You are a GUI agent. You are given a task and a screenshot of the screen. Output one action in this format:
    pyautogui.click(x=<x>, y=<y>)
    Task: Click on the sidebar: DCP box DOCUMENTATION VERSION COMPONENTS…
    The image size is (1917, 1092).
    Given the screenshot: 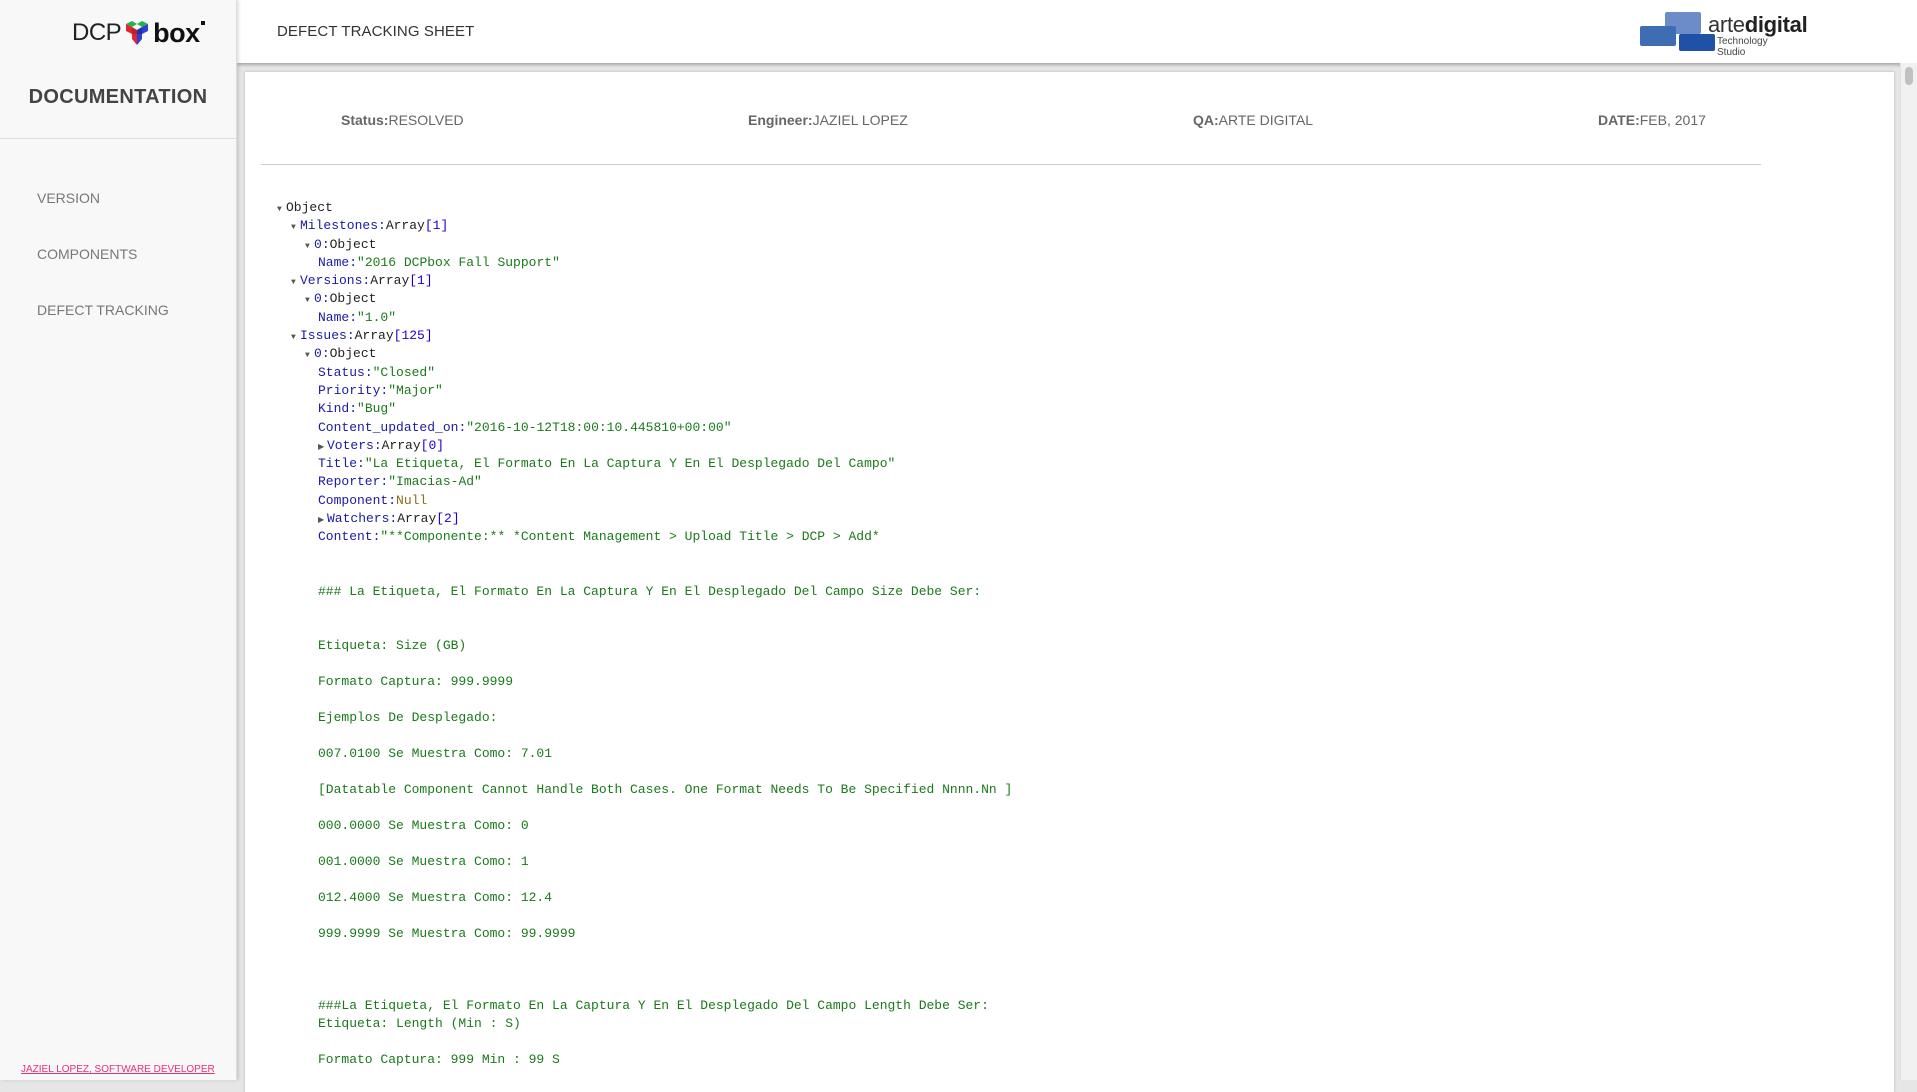 What is the action you would take?
    pyautogui.click(x=118, y=540)
    